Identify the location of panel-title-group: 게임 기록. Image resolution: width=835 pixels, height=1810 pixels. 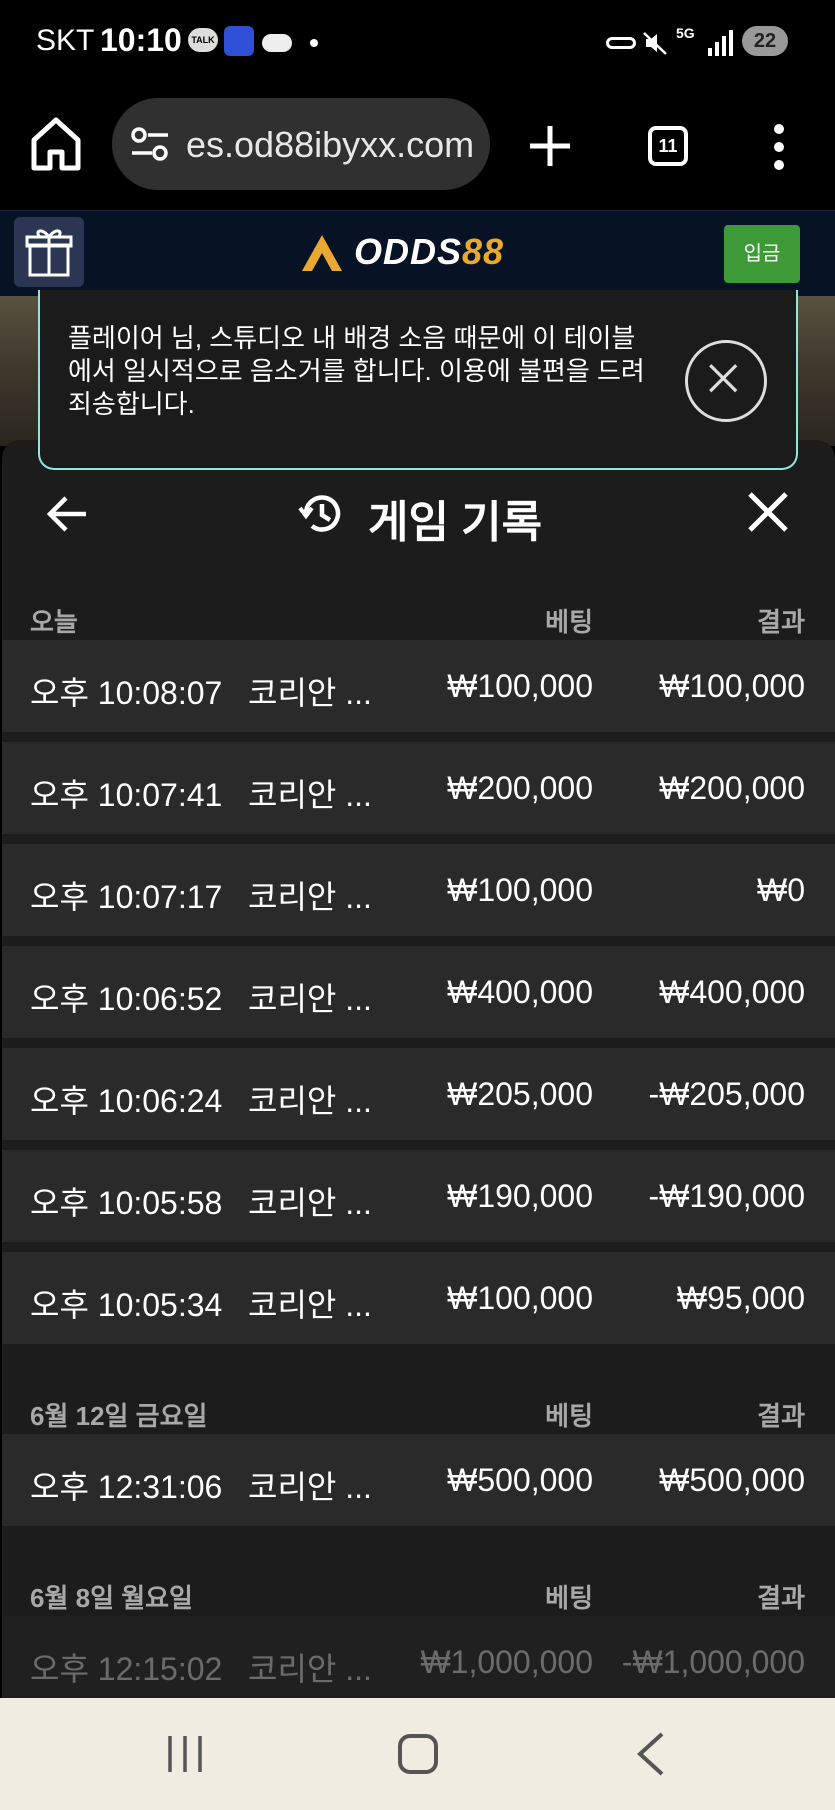
(448, 515).